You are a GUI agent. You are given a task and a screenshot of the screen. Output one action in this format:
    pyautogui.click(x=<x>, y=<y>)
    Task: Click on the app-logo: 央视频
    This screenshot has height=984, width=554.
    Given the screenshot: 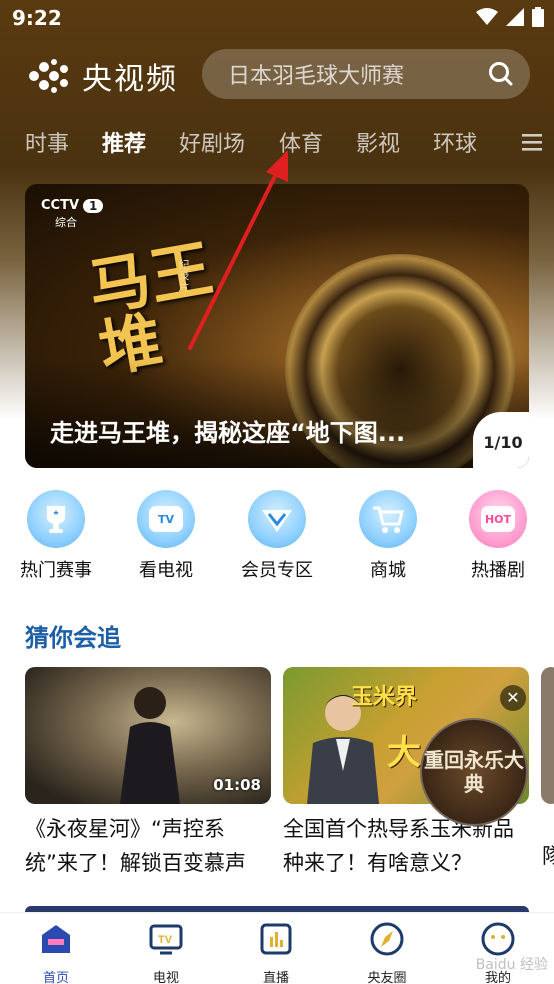 What is the action you would take?
    pyautogui.click(x=101, y=76)
    